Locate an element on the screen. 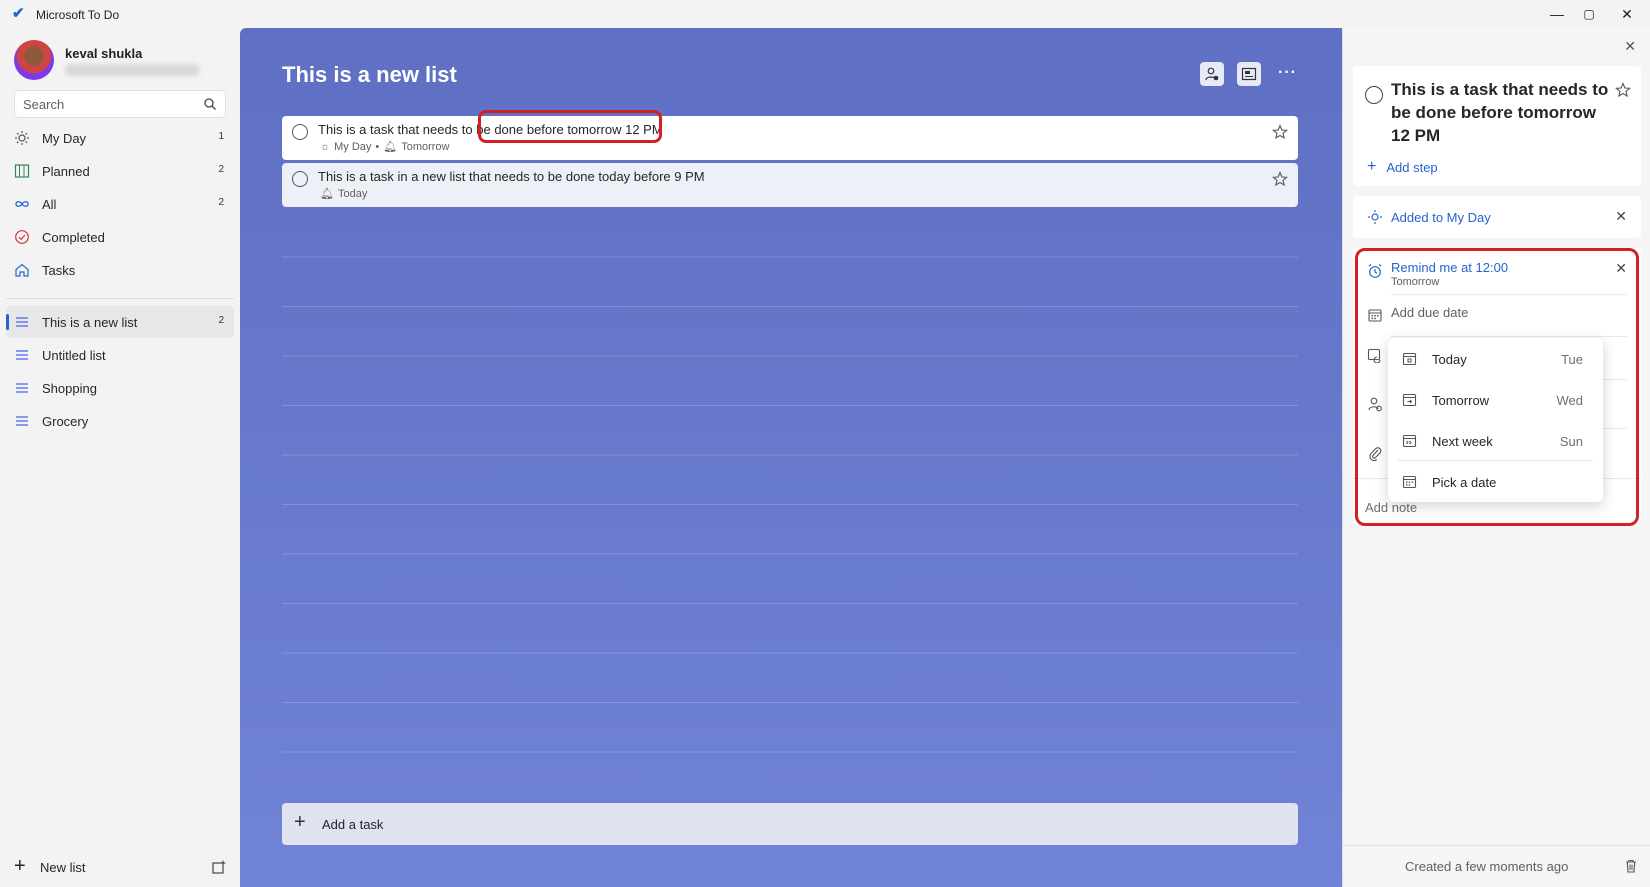  sidebar-item-count: 1 is located at coordinates (221, 136).